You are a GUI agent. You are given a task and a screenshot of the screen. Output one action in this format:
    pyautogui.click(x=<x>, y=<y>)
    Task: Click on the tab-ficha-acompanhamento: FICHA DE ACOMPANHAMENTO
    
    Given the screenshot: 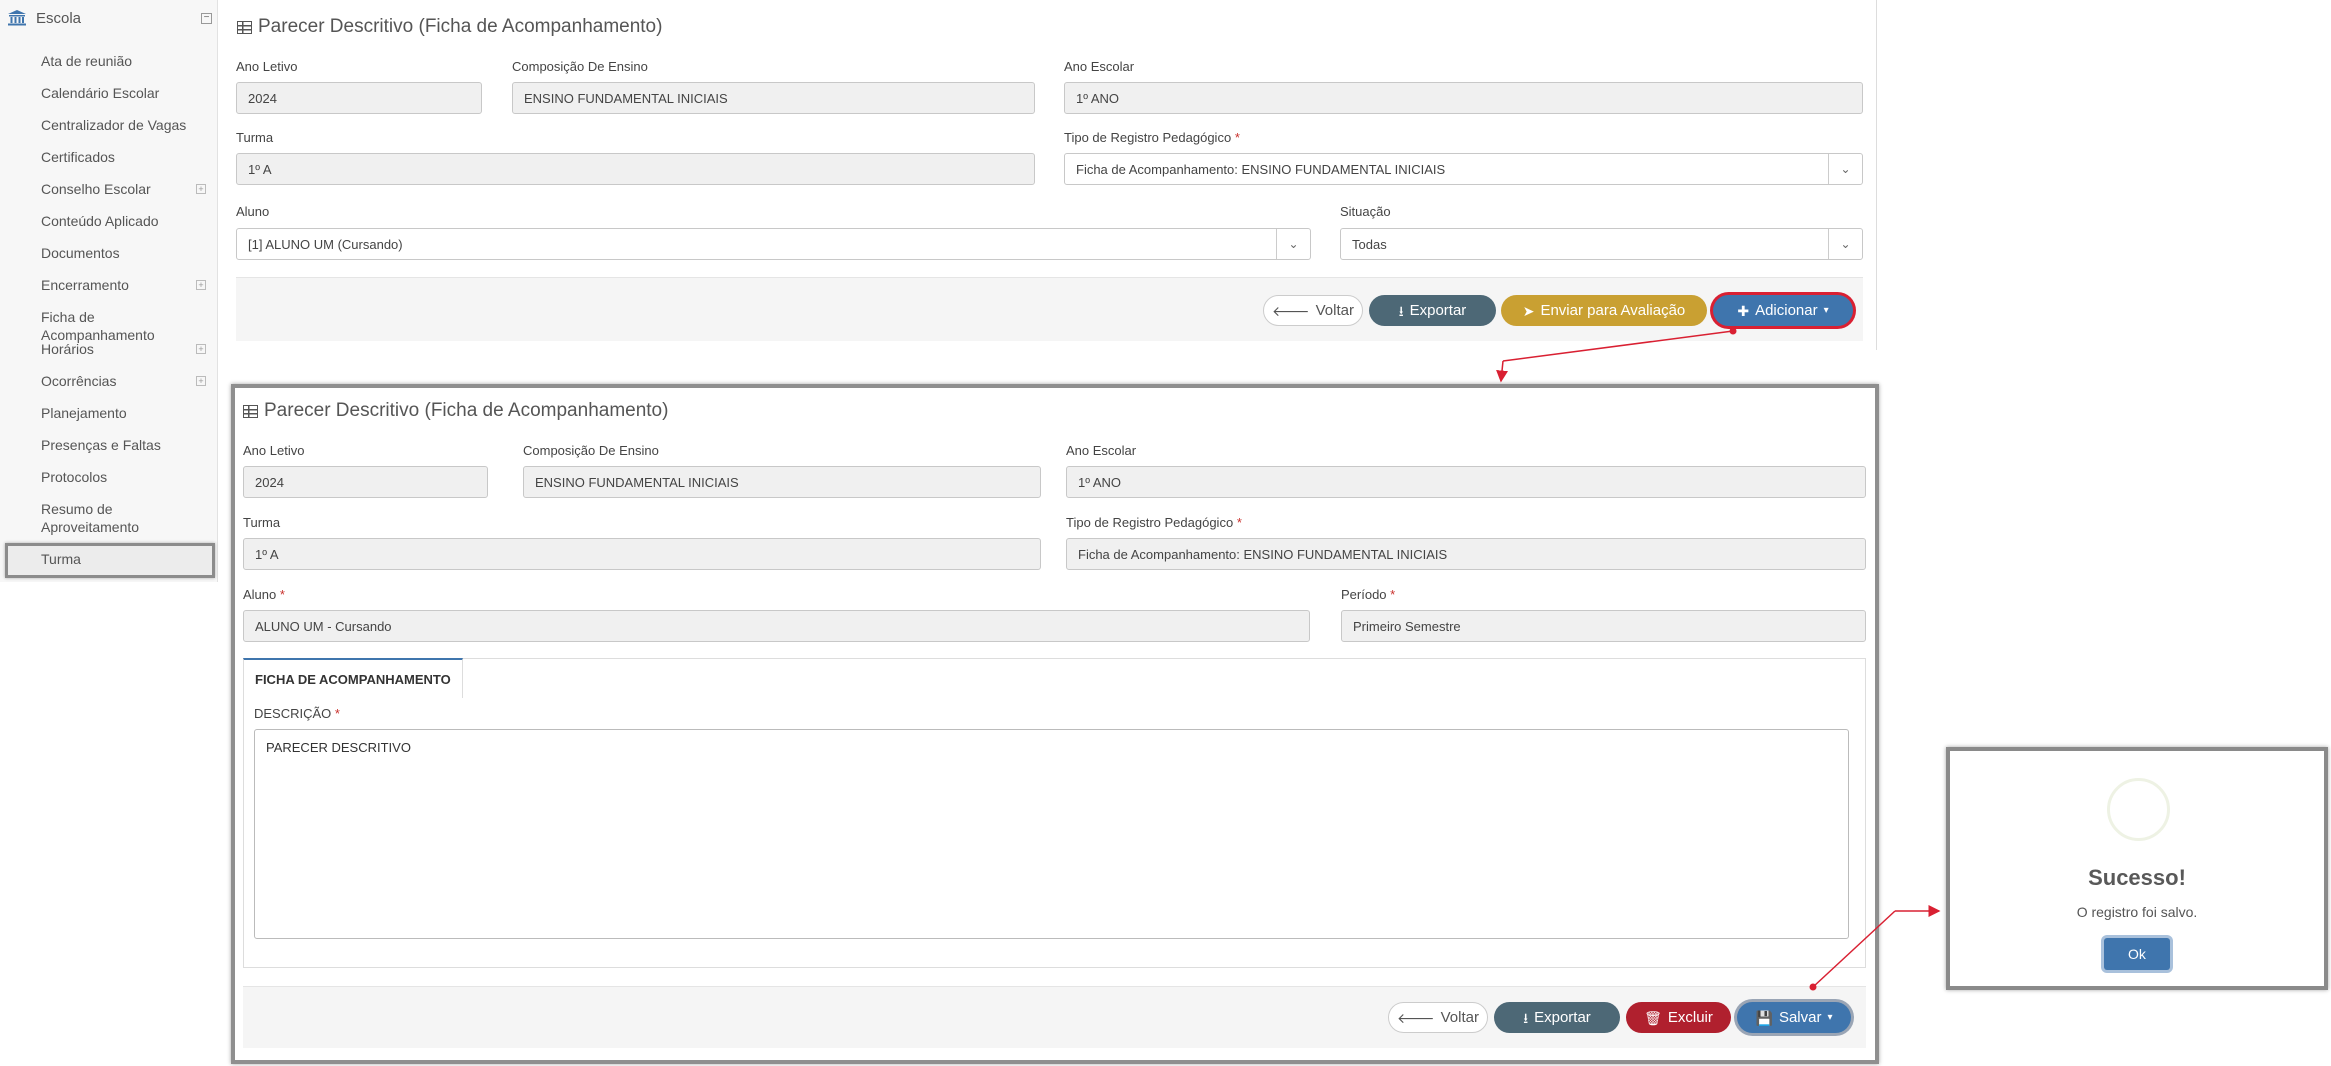 What is the action you would take?
    pyautogui.click(x=353, y=678)
    